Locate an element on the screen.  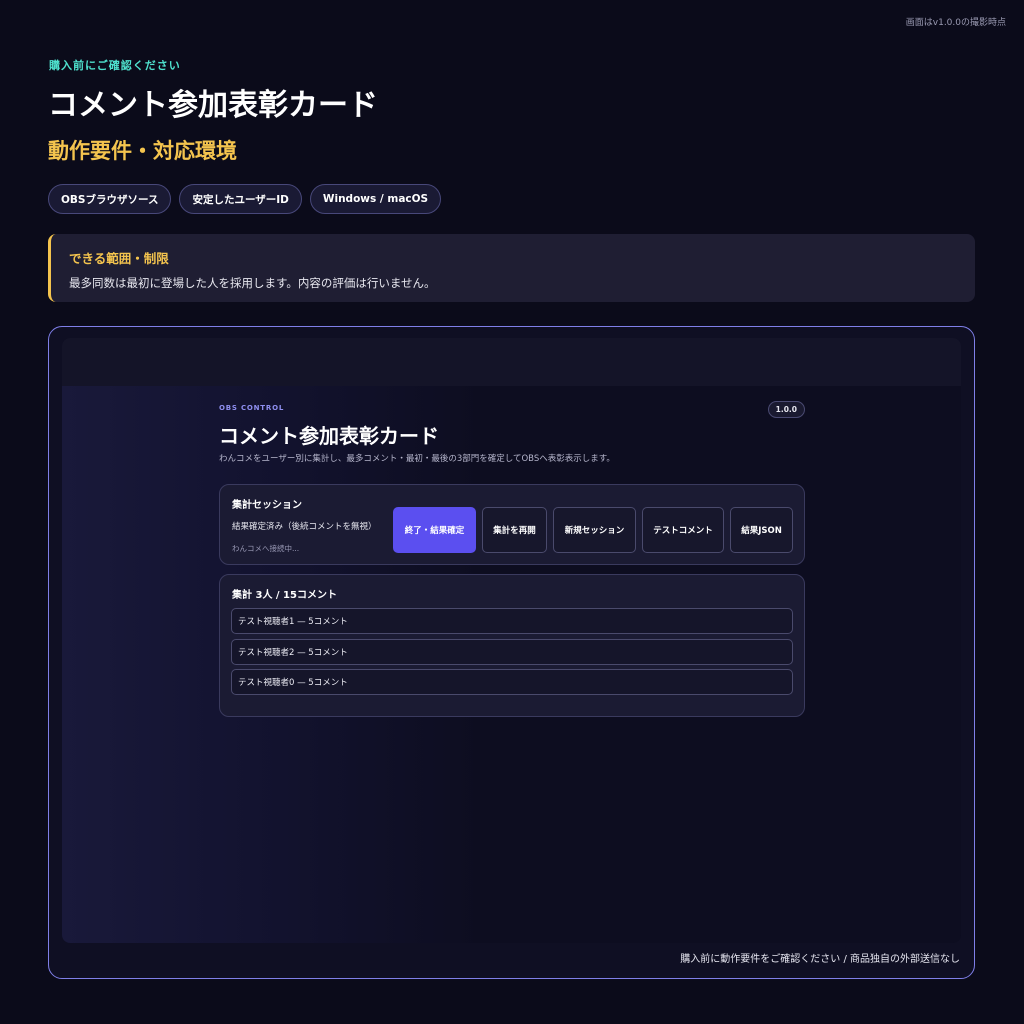
finish-confirm-button: 終了・結果確定 is located at coordinates (434, 530).